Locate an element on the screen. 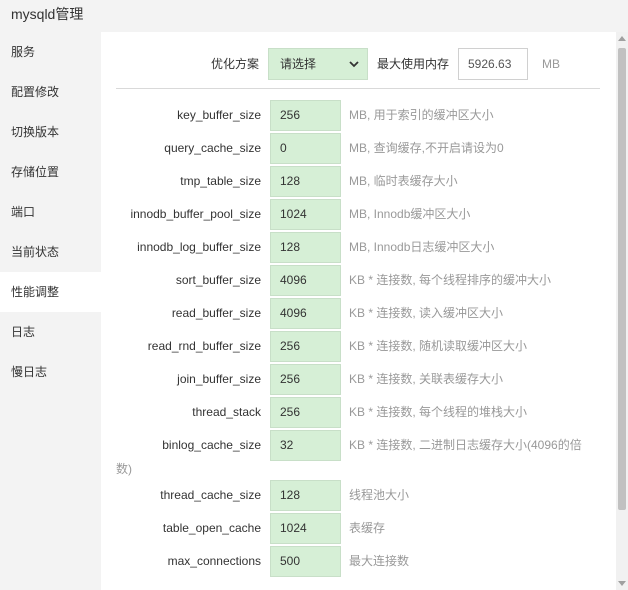 Image resolution: width=628 pixels, height=590 pixels. param-description: 表缓存 is located at coordinates (367, 528).